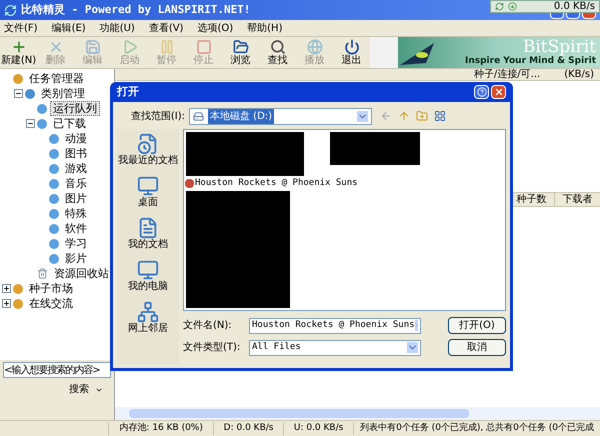 The width and height of the screenshot is (600, 436). I want to click on recent-documents-icon, so click(148, 144).